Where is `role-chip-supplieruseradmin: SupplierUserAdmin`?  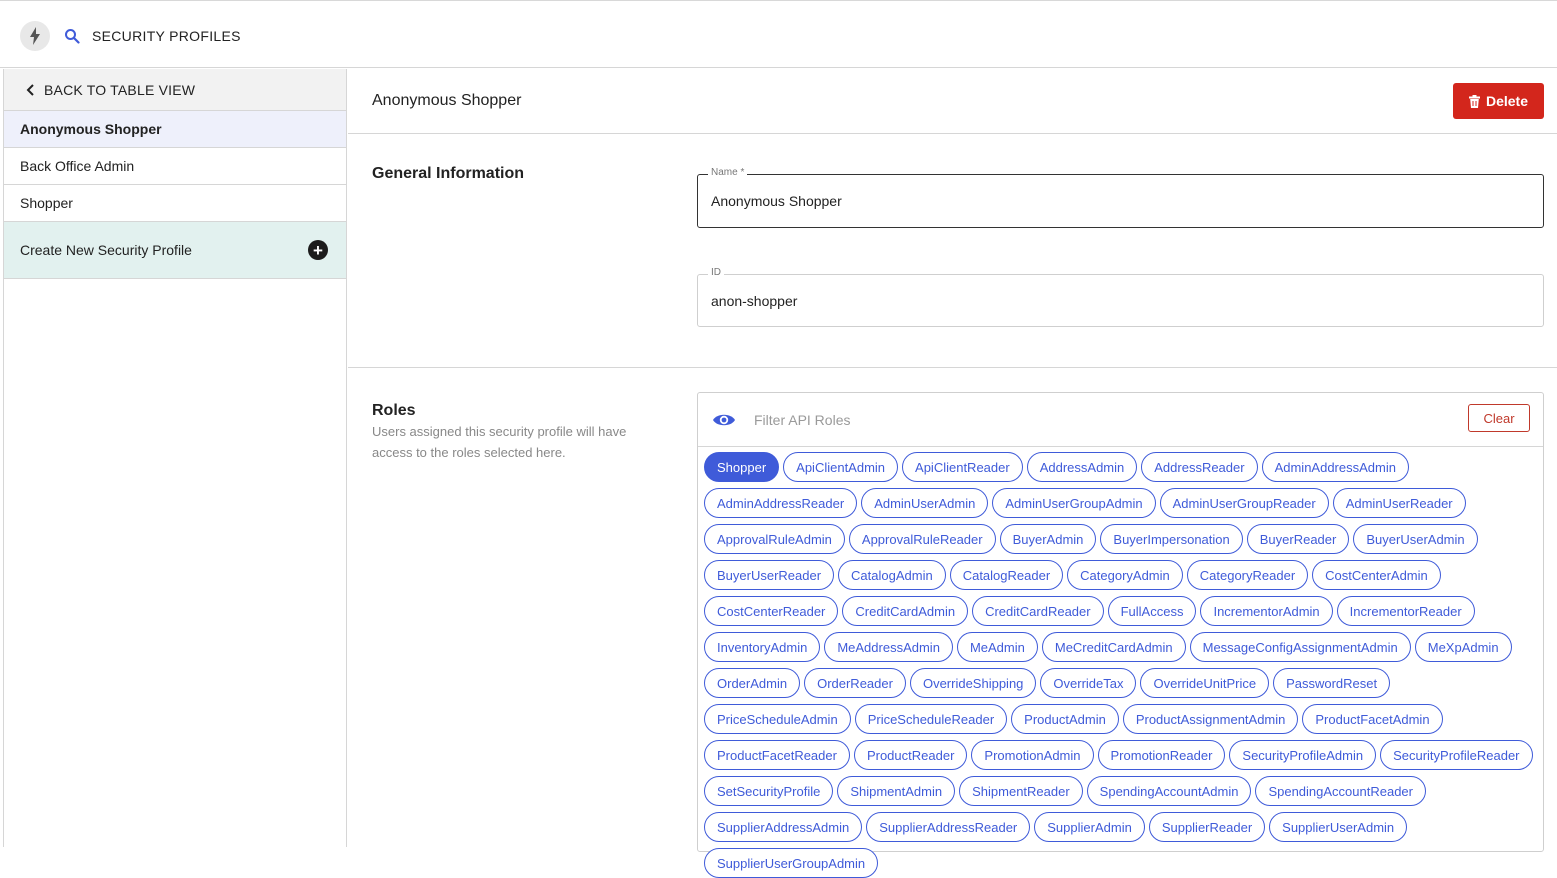 role-chip-supplieruseradmin: SupplierUserAdmin is located at coordinates (1338, 827).